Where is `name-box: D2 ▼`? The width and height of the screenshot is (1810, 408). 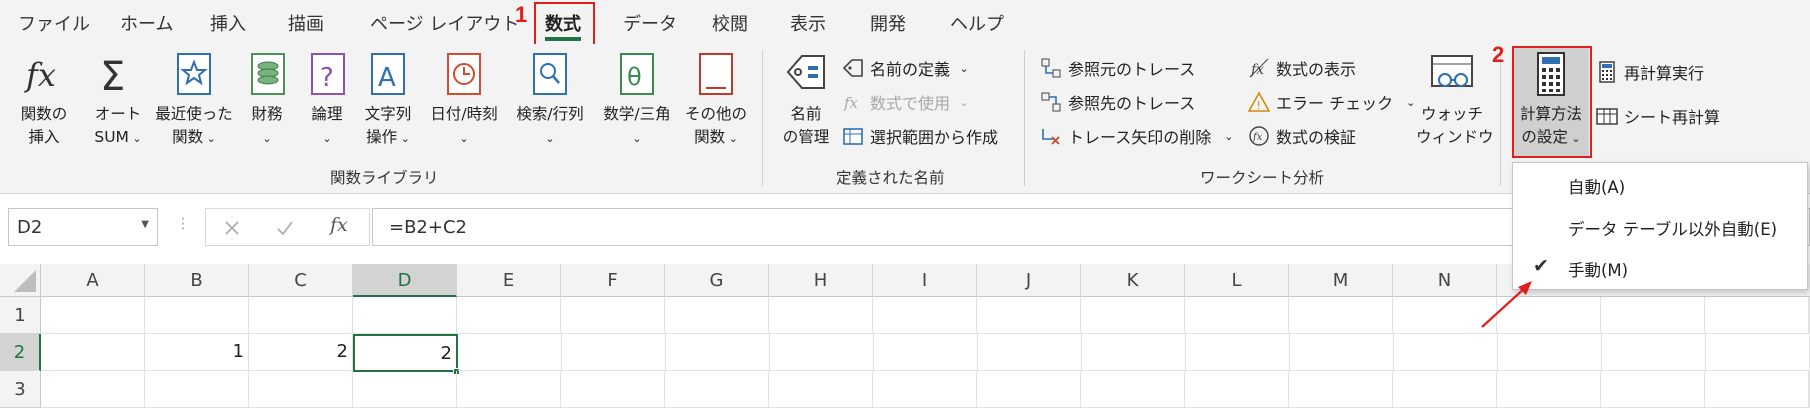 name-box: D2 ▼ is located at coordinates (83, 227).